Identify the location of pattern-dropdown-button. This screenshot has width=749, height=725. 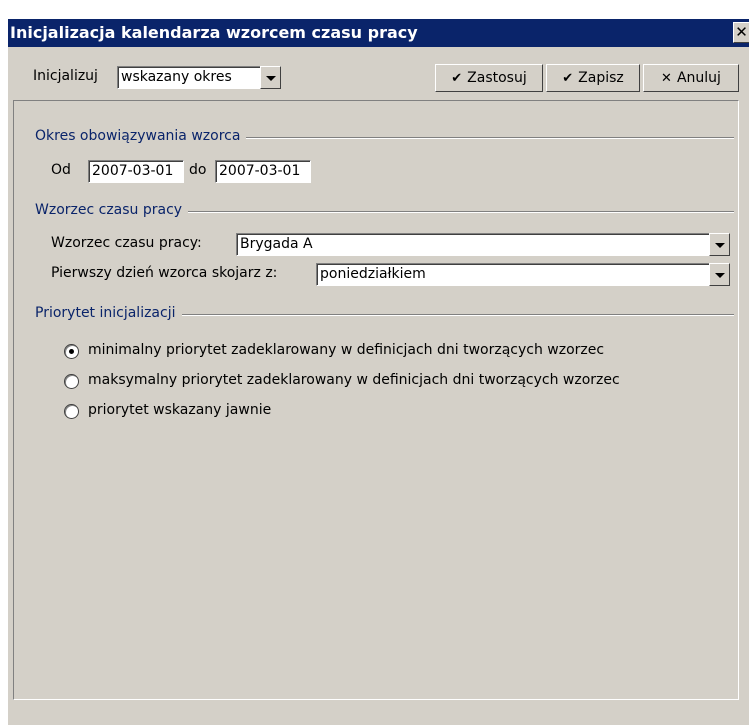
(719, 244).